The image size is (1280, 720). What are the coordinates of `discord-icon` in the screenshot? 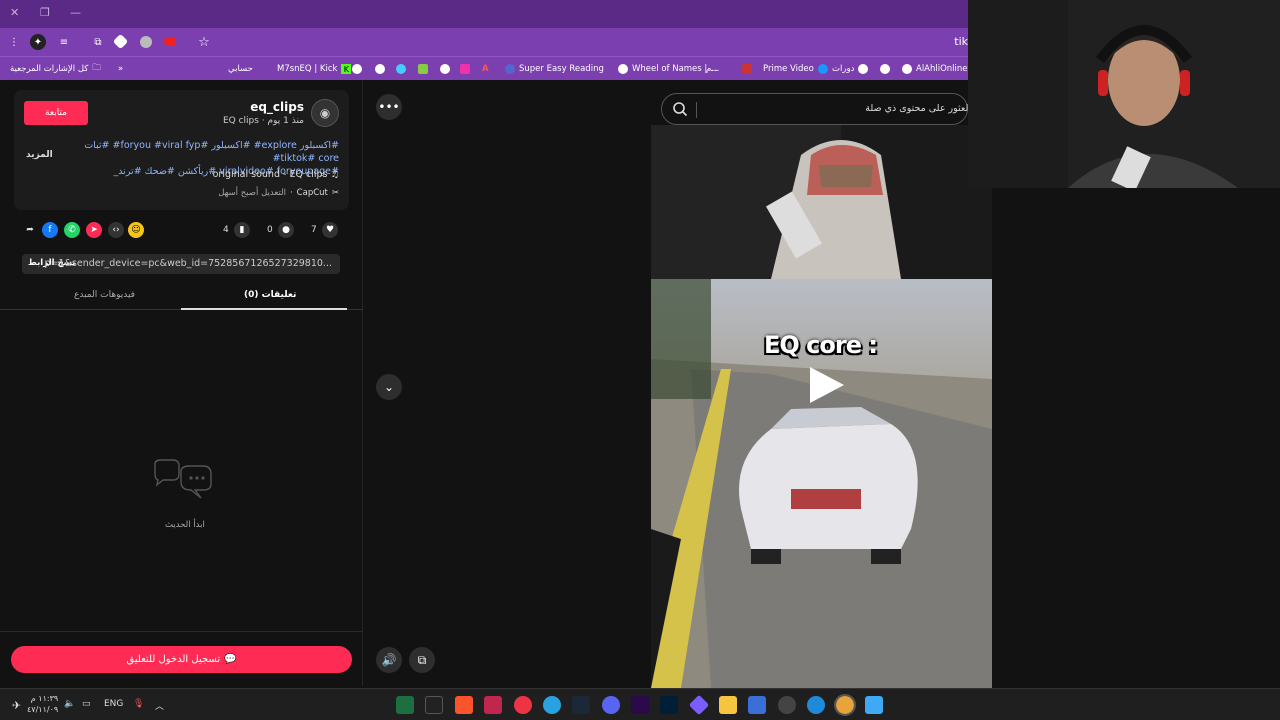 It's located at (611, 705).